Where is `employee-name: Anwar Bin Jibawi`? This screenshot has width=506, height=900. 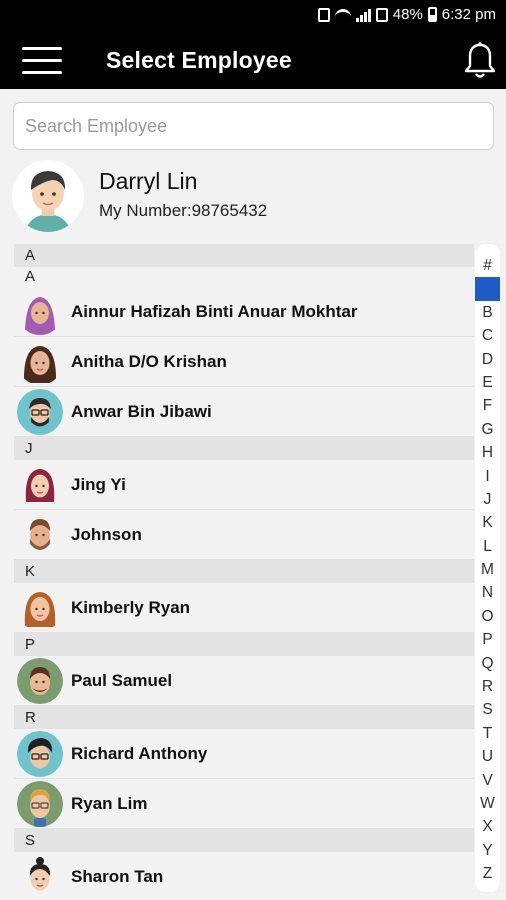
employee-name: Anwar Bin Jibawi is located at coordinates (141, 411).